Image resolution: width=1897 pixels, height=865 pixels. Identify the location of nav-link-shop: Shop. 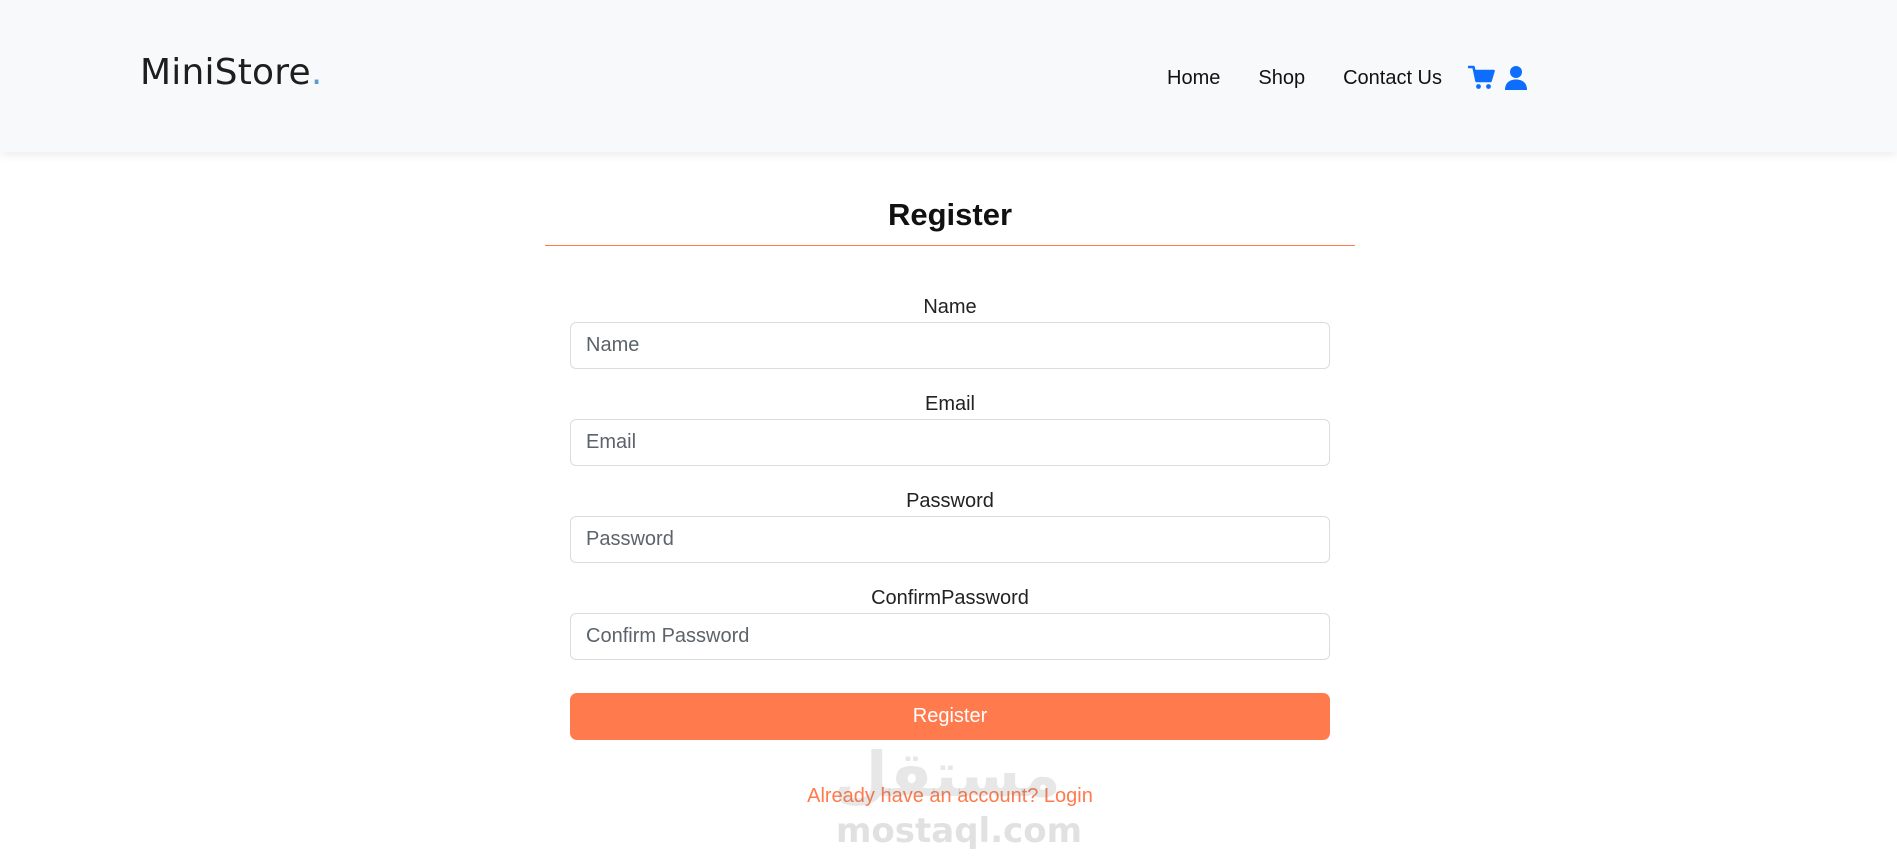
(1281, 78).